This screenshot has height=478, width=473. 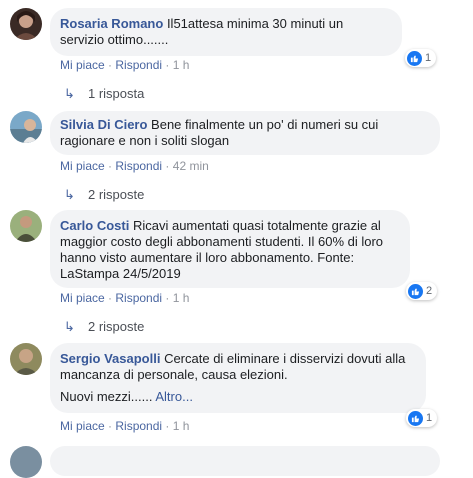 I want to click on reaction-summary: 2, so click(x=422, y=291).